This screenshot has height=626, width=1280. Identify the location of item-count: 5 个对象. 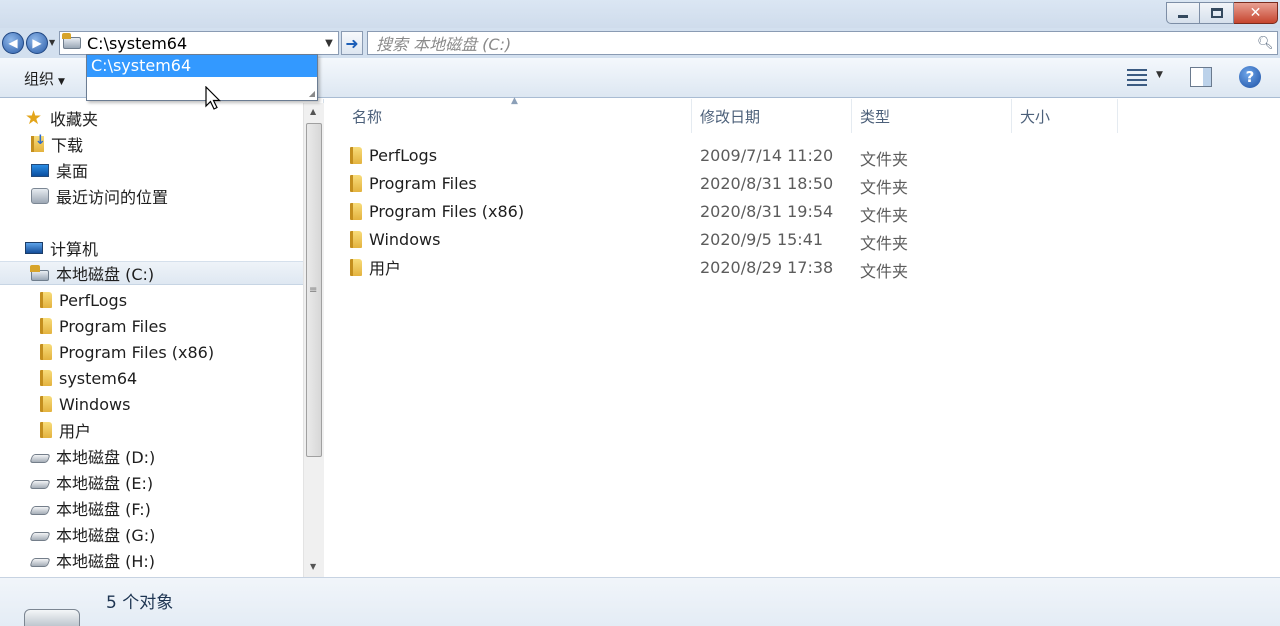
(140, 603).